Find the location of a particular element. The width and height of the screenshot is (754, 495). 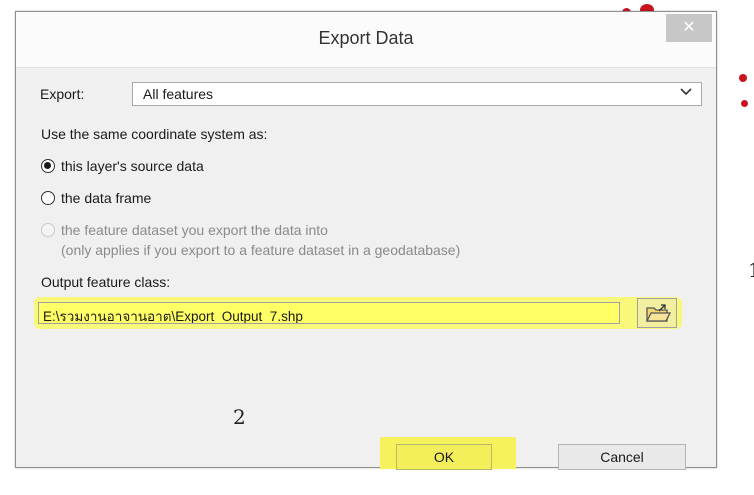

title-bar: Export Data ✕ is located at coordinates (366, 40).